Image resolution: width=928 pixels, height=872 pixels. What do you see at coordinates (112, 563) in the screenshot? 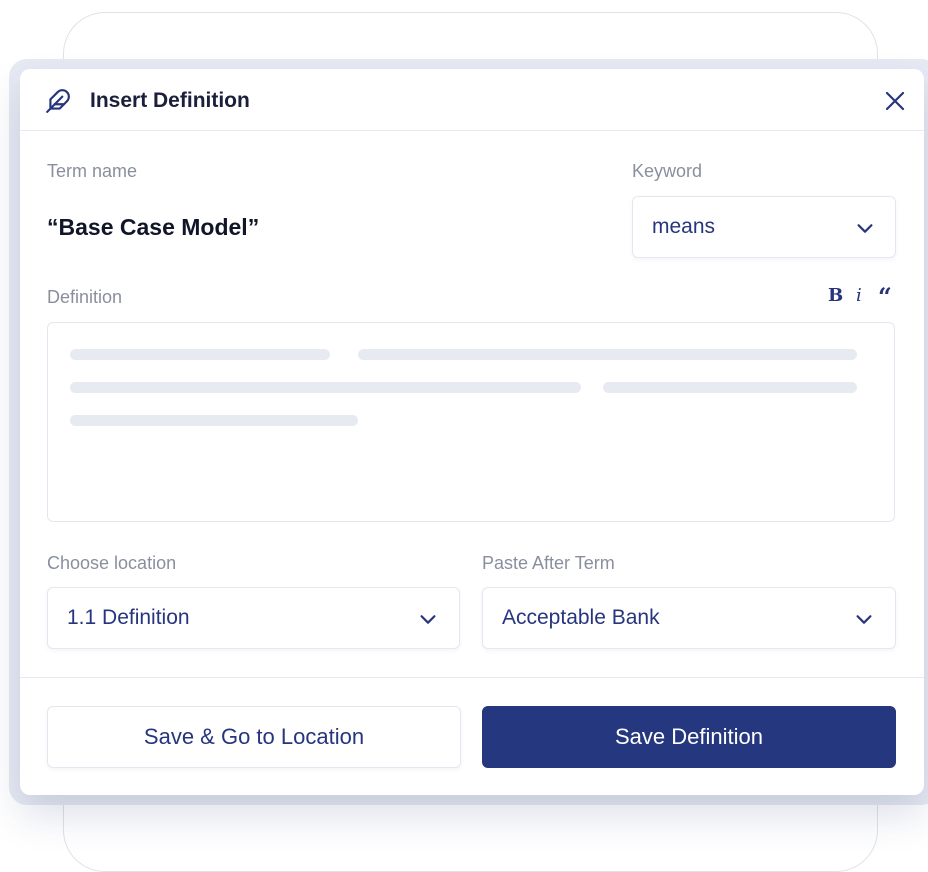
I see `location-label: Choose location` at bounding box center [112, 563].